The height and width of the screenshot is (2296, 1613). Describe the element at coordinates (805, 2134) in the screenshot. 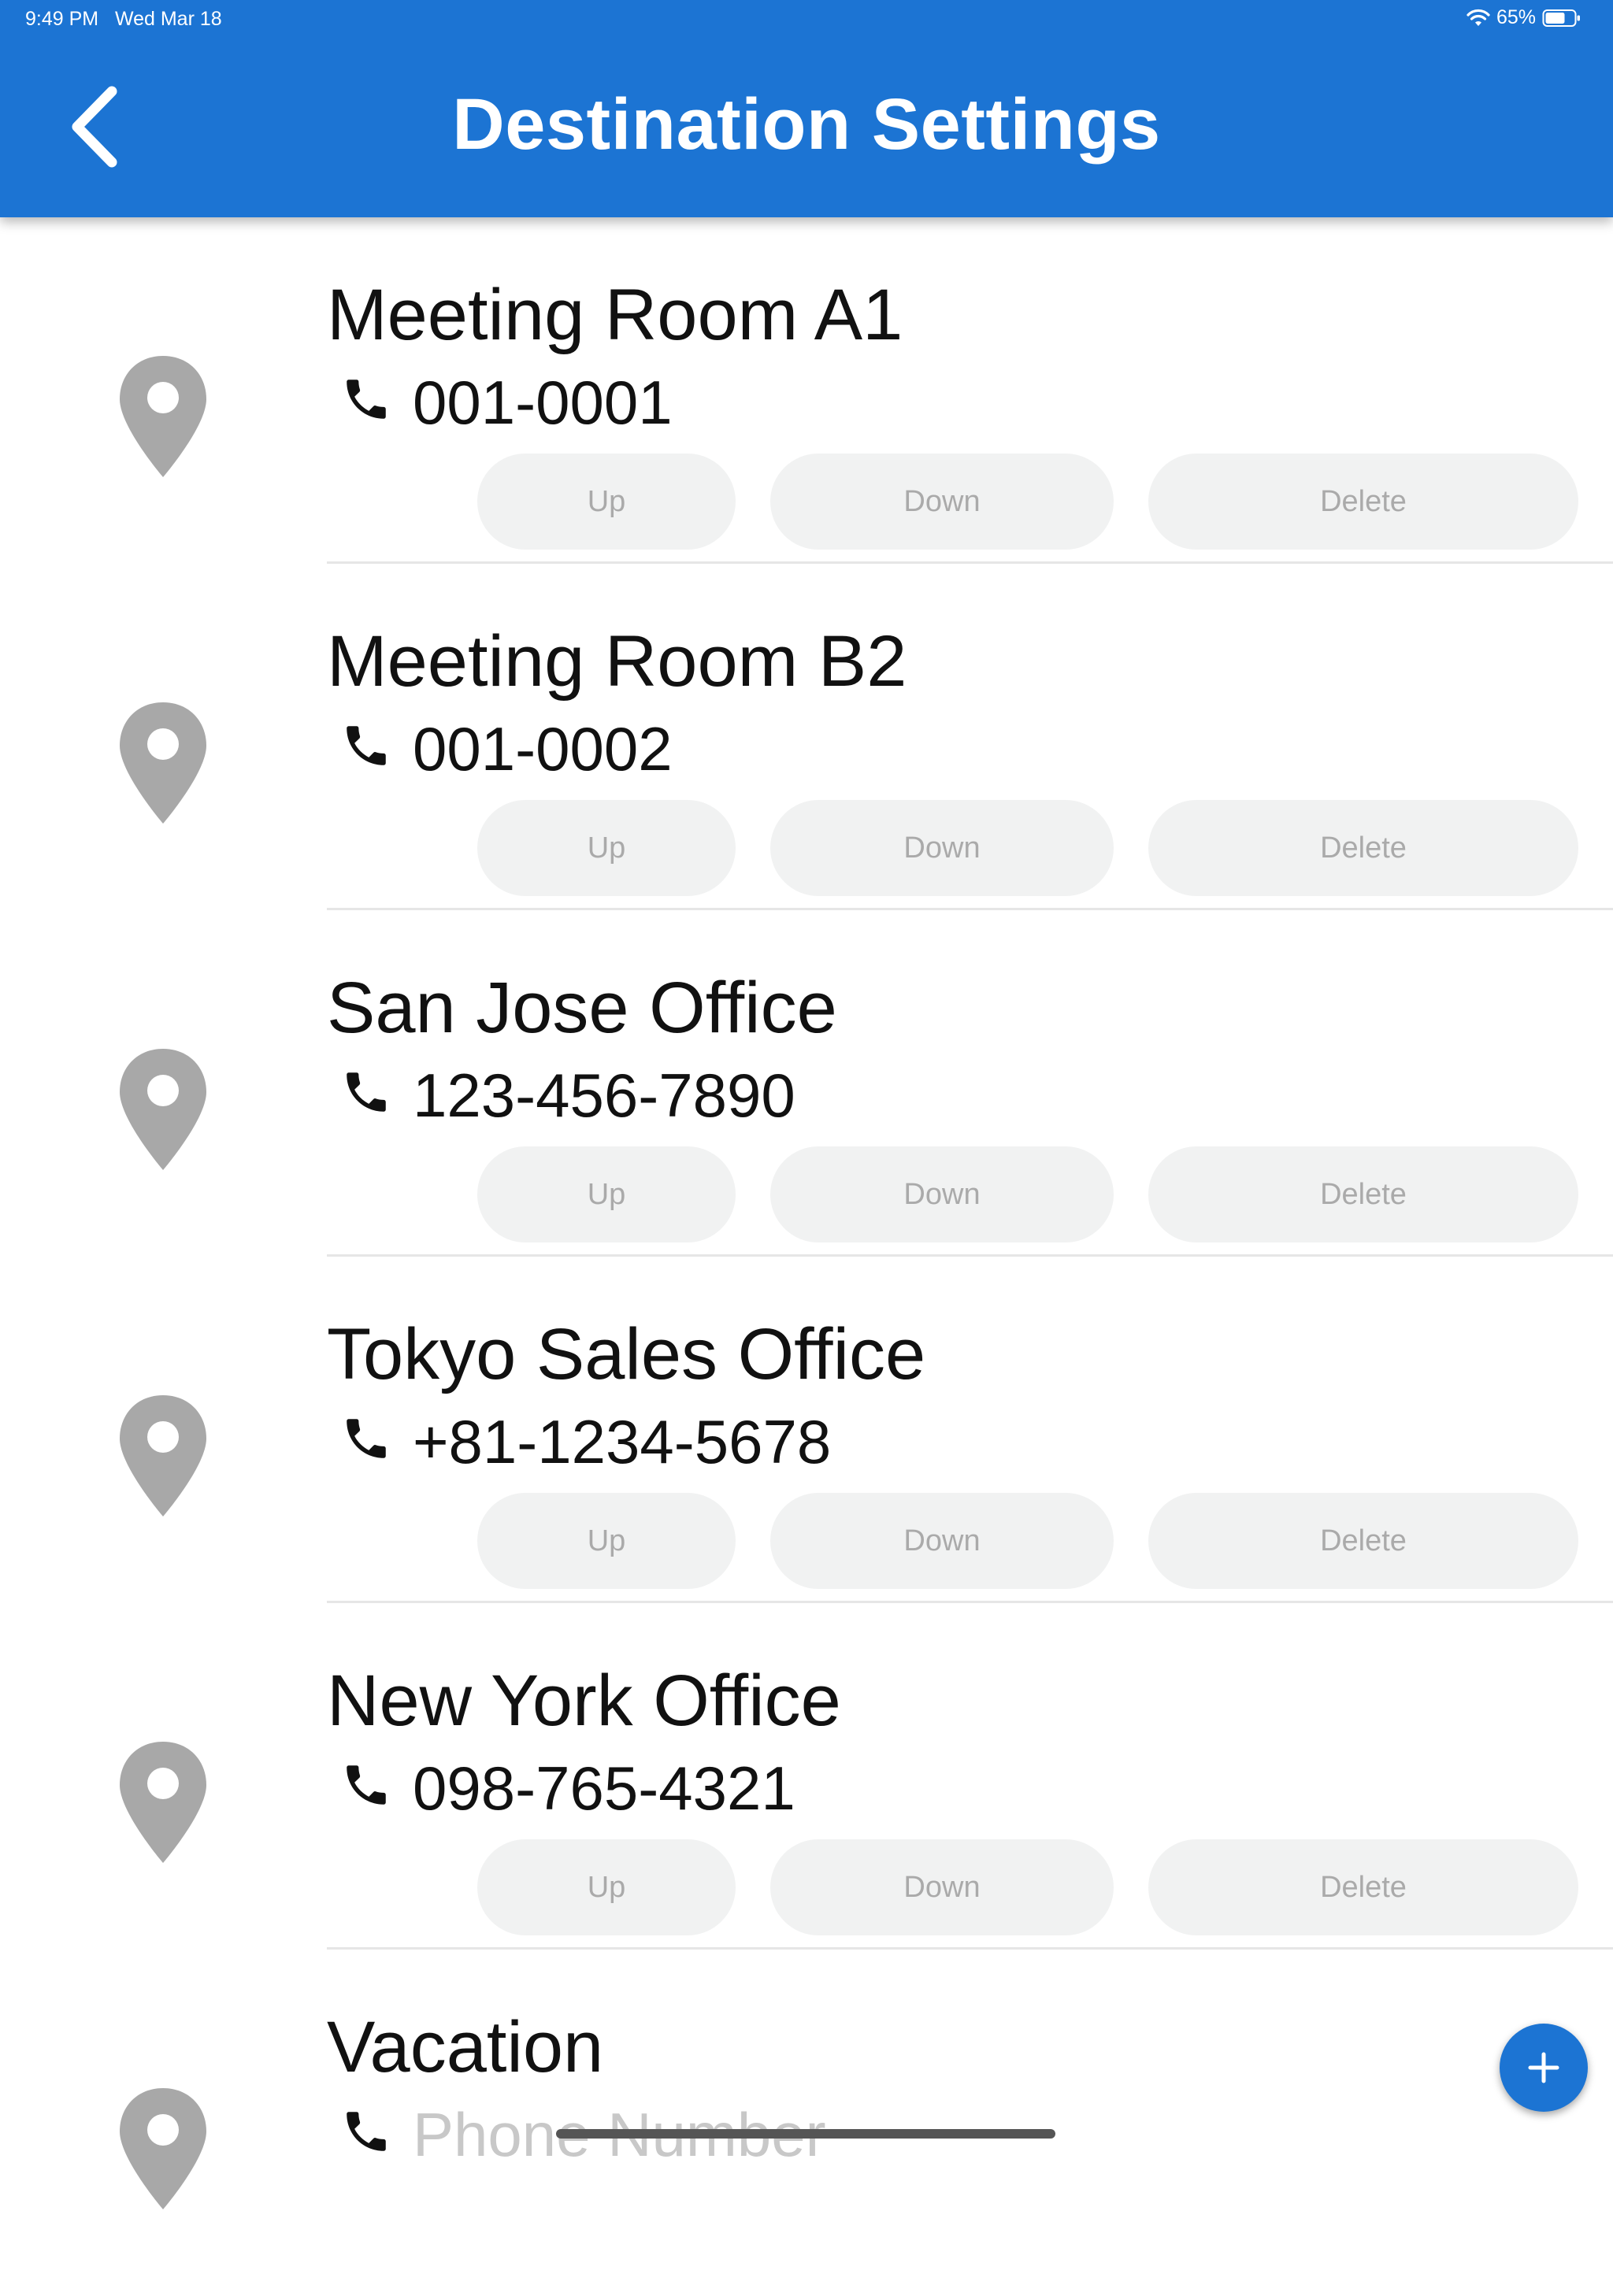

I see `home-indicator` at that location.